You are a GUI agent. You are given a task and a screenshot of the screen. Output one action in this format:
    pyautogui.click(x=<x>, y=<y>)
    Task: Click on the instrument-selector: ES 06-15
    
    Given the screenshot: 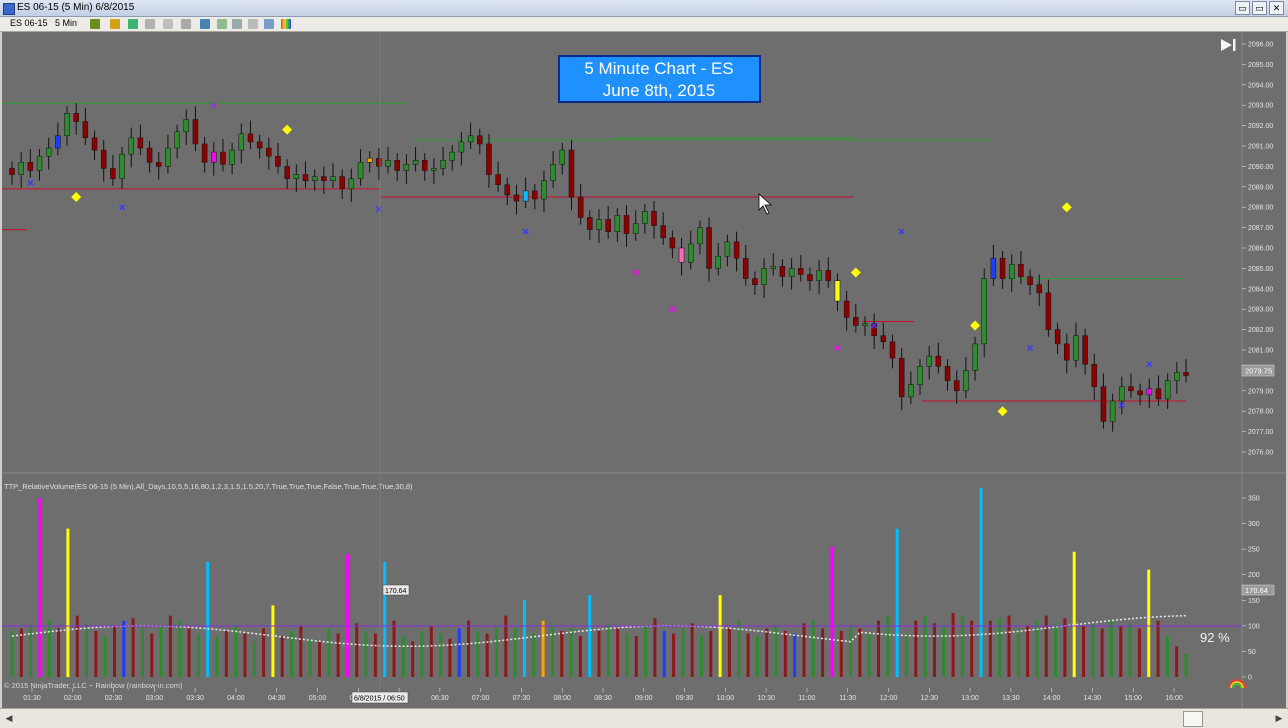 What is the action you would take?
    pyautogui.click(x=29, y=23)
    